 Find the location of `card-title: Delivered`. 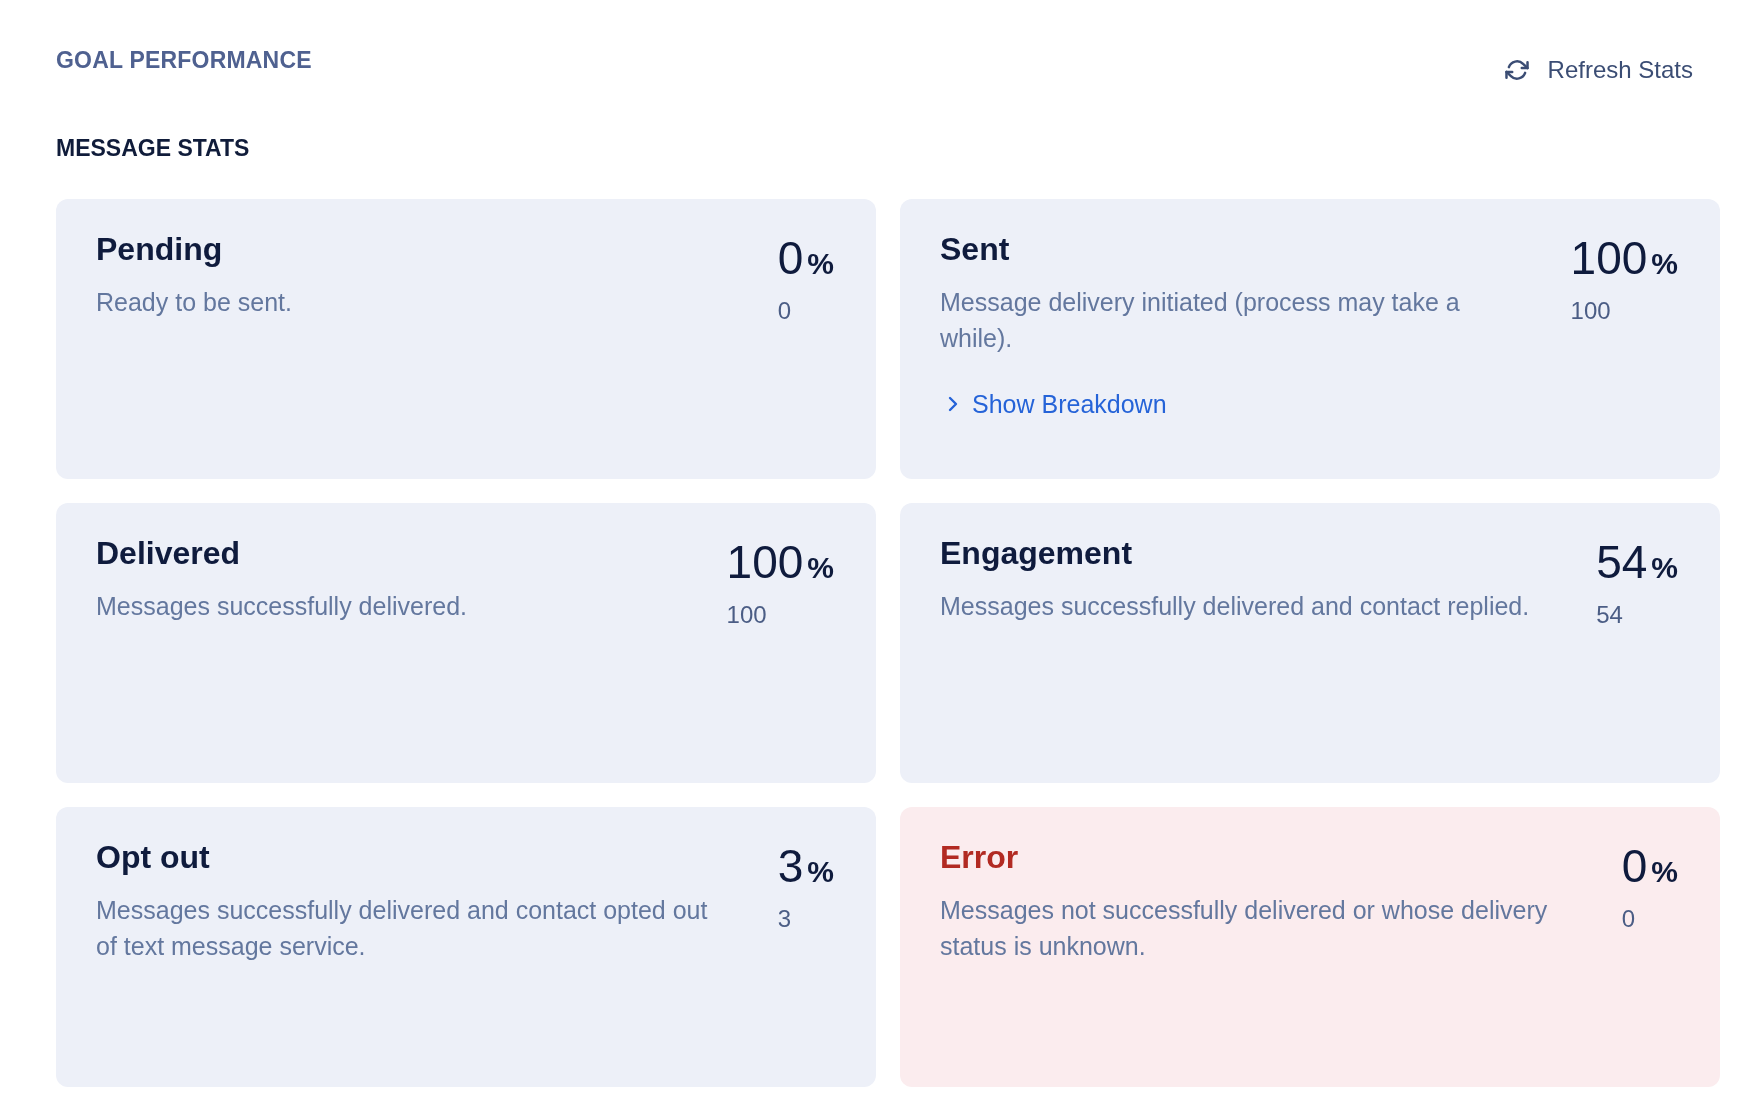

card-title: Delivered is located at coordinates (169, 553).